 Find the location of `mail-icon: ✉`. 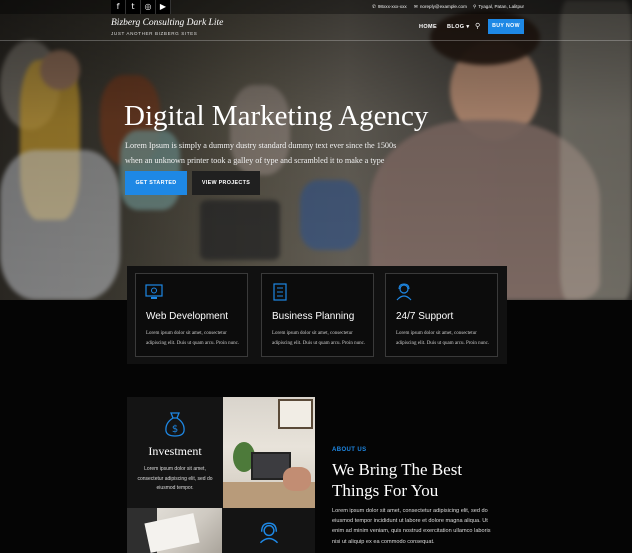

mail-icon: ✉ is located at coordinates (416, 7).